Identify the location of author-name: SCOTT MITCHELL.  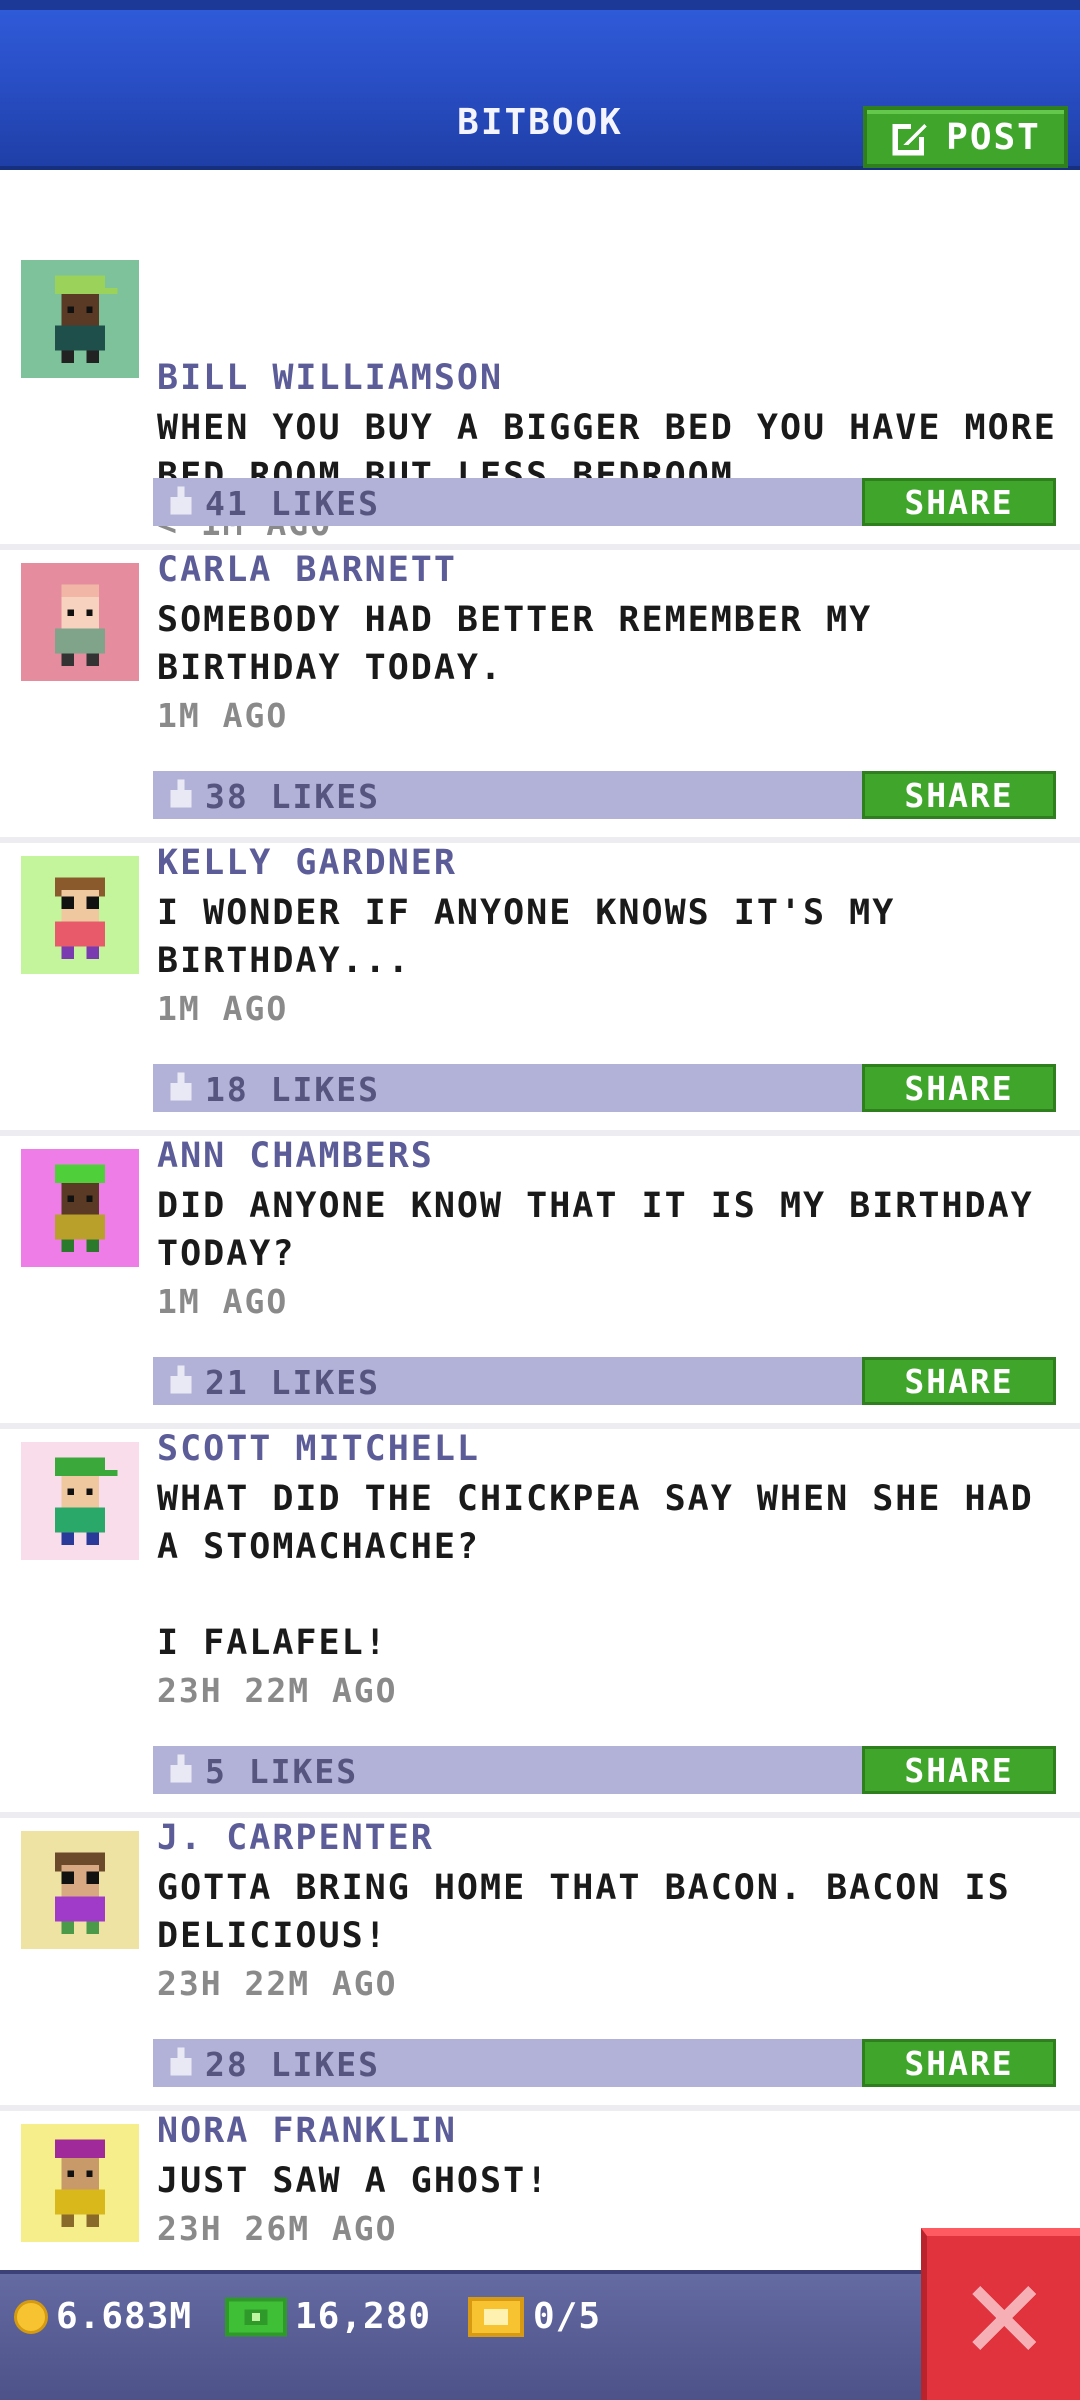
(318, 1449).